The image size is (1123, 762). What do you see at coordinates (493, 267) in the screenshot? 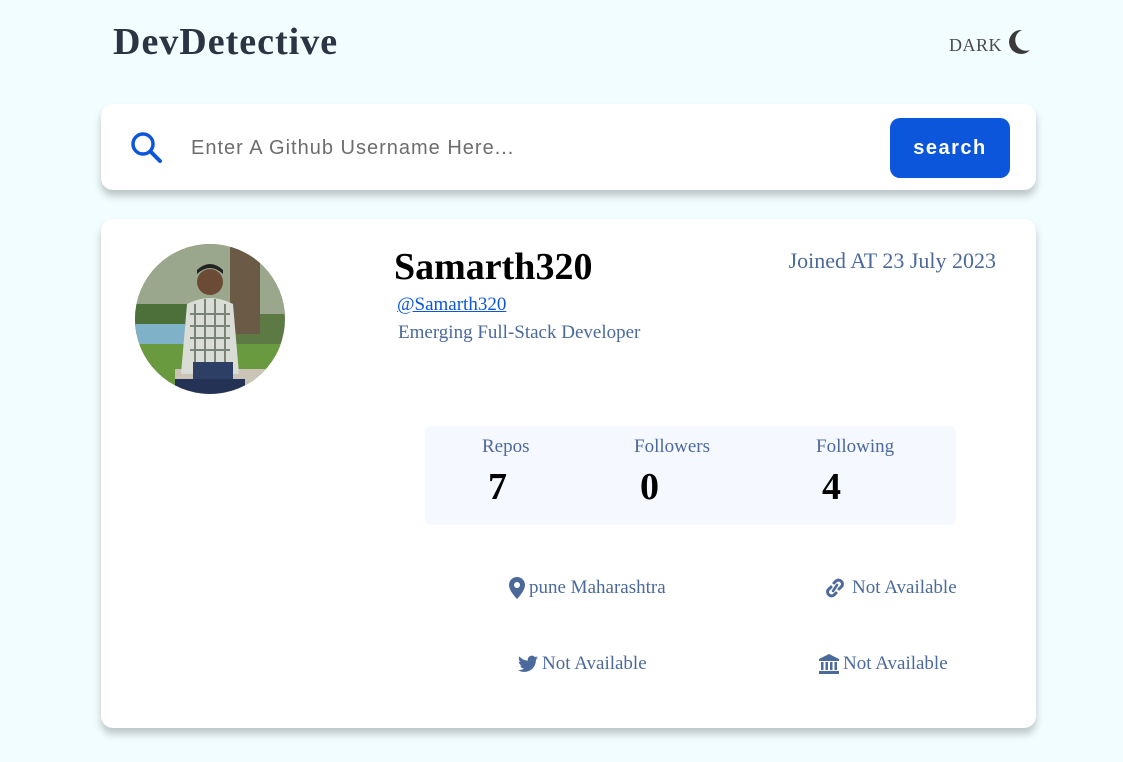
I see `profile-name: Samarth320` at bounding box center [493, 267].